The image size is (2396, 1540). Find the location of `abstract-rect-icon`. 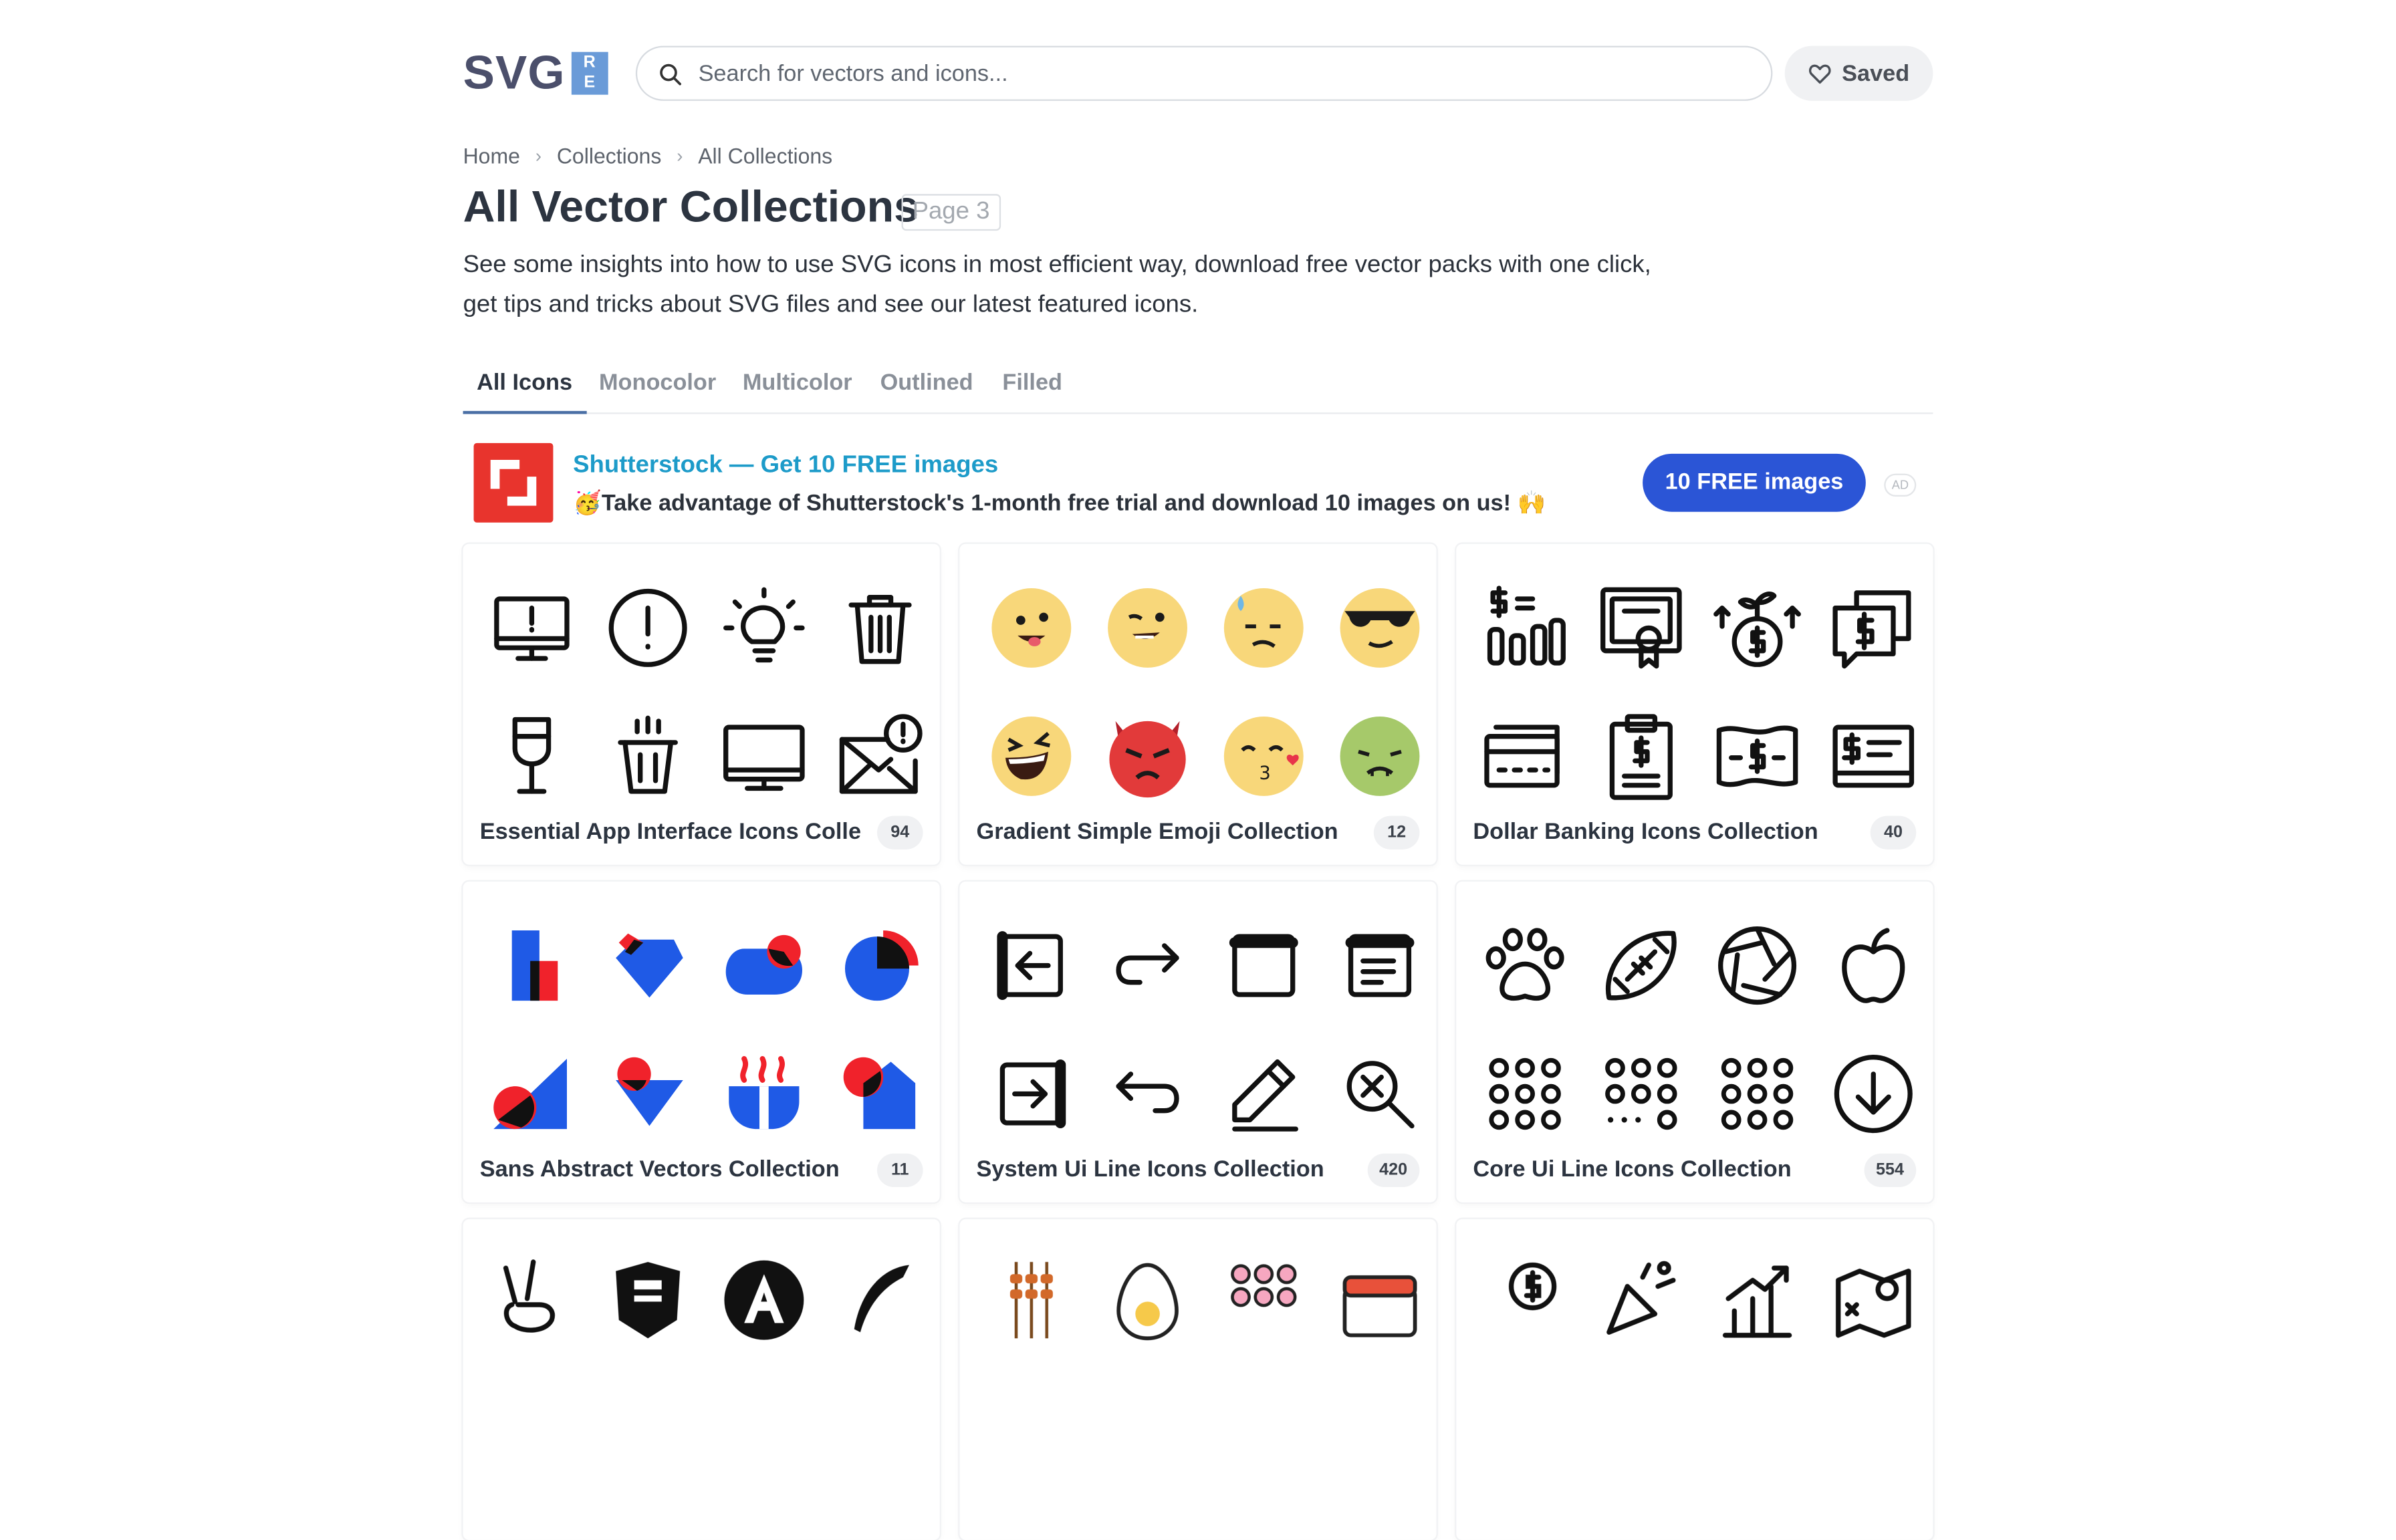

abstract-rect-icon is located at coordinates (534, 966).